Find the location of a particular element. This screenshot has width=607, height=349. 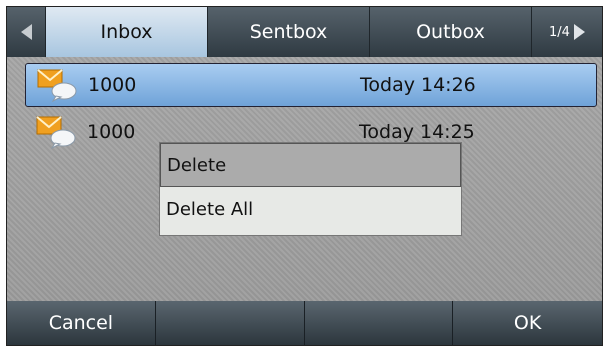

left-arrow-icon is located at coordinates (26, 32).